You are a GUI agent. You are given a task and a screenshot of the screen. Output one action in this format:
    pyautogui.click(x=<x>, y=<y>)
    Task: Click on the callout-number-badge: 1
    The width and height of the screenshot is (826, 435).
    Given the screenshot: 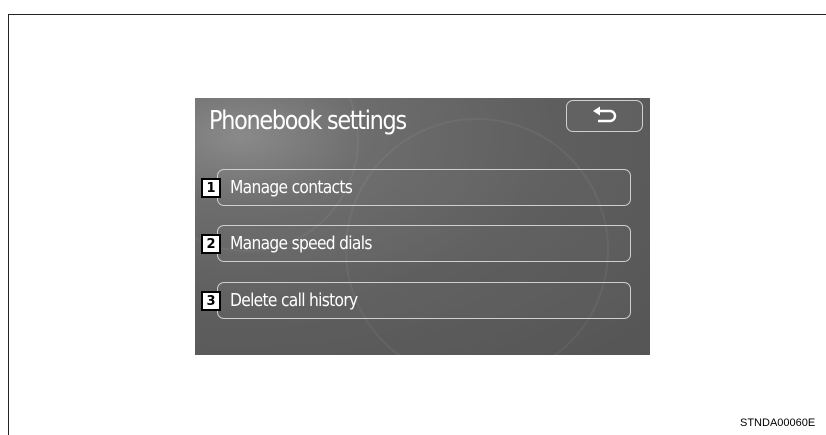 What is the action you would take?
    pyautogui.click(x=211, y=188)
    